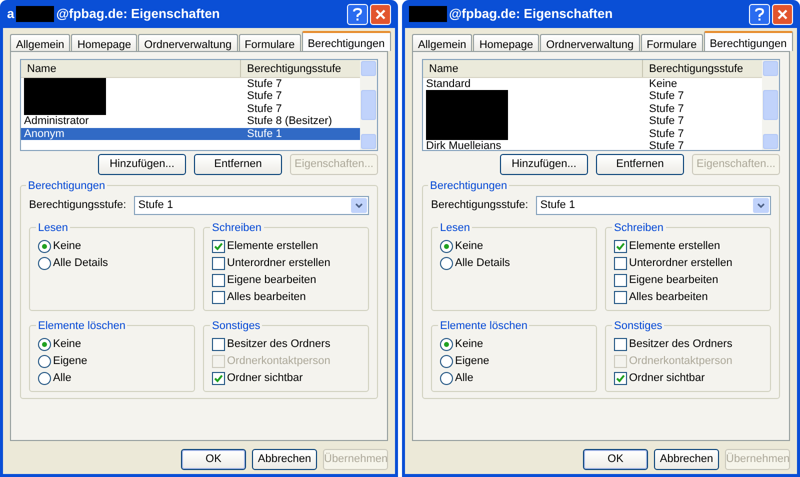 The height and width of the screenshot is (477, 800). Describe the element at coordinates (44, 134) in the screenshot. I see `list-cell: Anonym` at that location.